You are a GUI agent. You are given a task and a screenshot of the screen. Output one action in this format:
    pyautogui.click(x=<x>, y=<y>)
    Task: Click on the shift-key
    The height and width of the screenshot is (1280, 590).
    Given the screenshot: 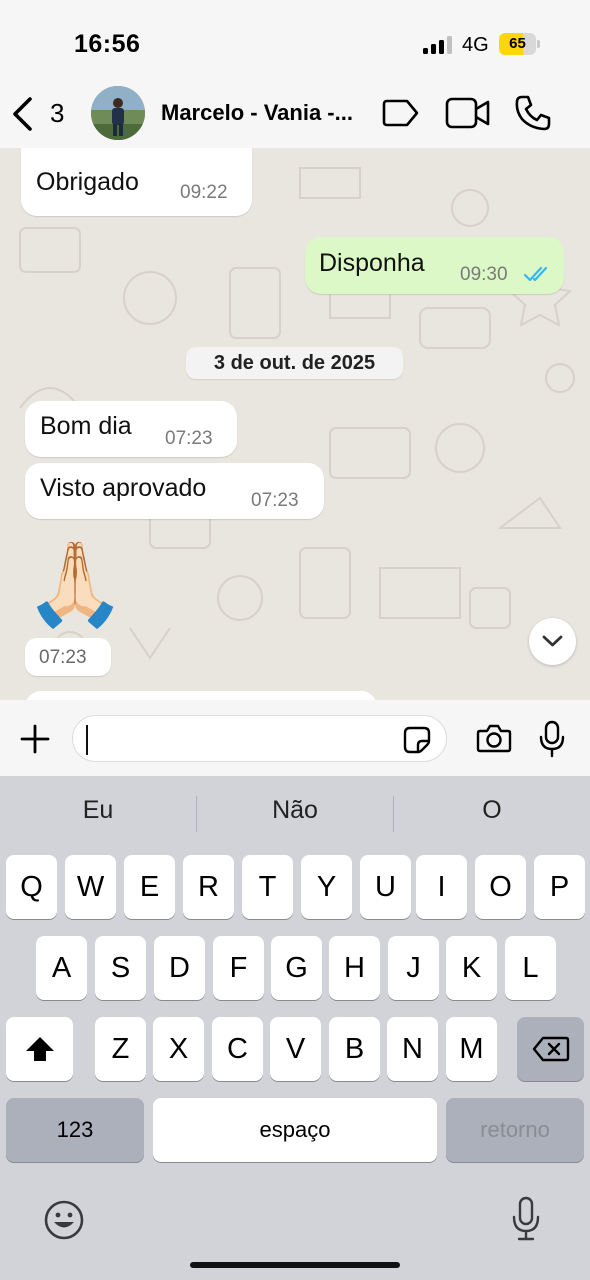 What is the action you would take?
    pyautogui.click(x=39, y=1049)
    